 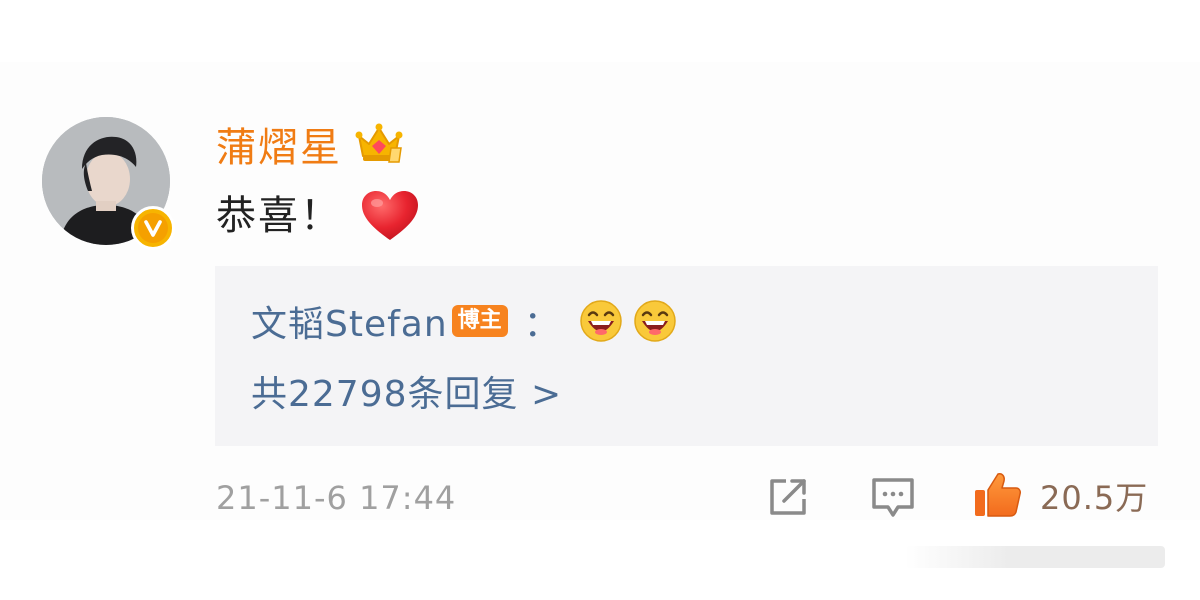 What do you see at coordinates (279, 148) in the screenshot?
I see `username: 蒲熠星` at bounding box center [279, 148].